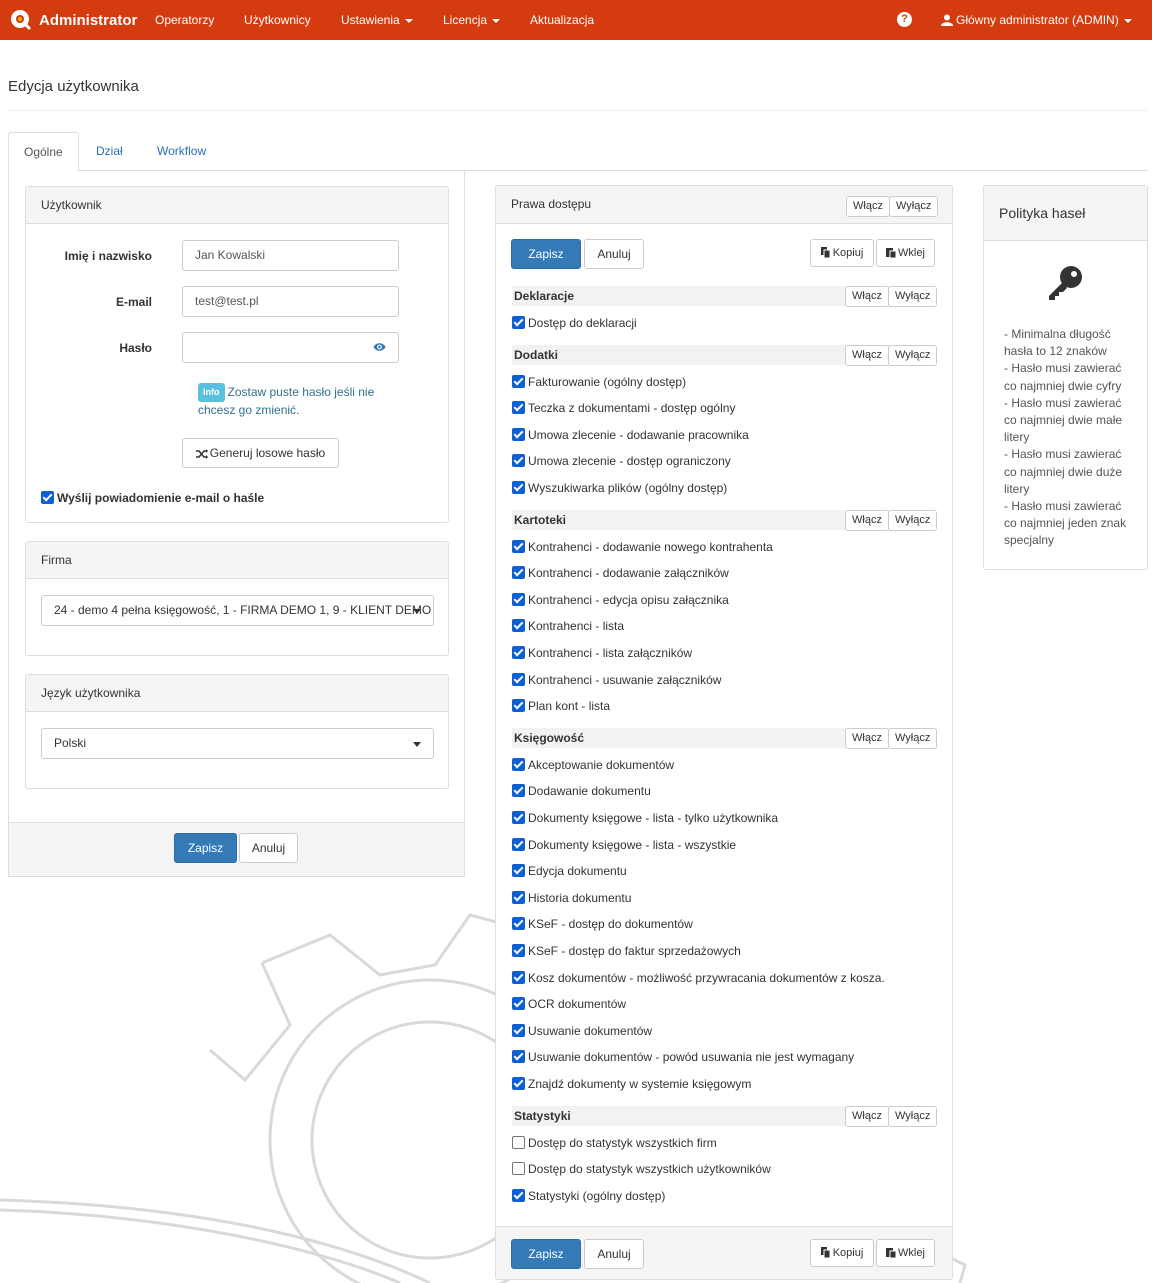  I want to click on permission-checkbox: Historia dokumentu, so click(571, 897).